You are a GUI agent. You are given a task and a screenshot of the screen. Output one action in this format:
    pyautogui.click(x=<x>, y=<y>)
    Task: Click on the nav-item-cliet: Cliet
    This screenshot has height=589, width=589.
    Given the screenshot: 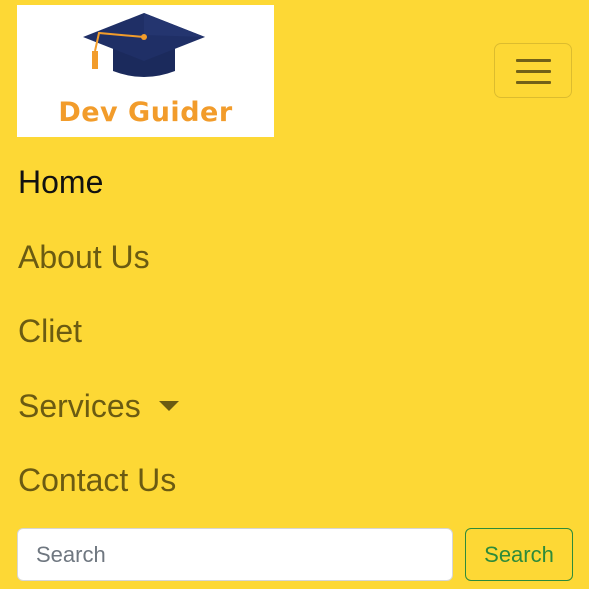 What is the action you would take?
    pyautogui.click(x=98, y=336)
    